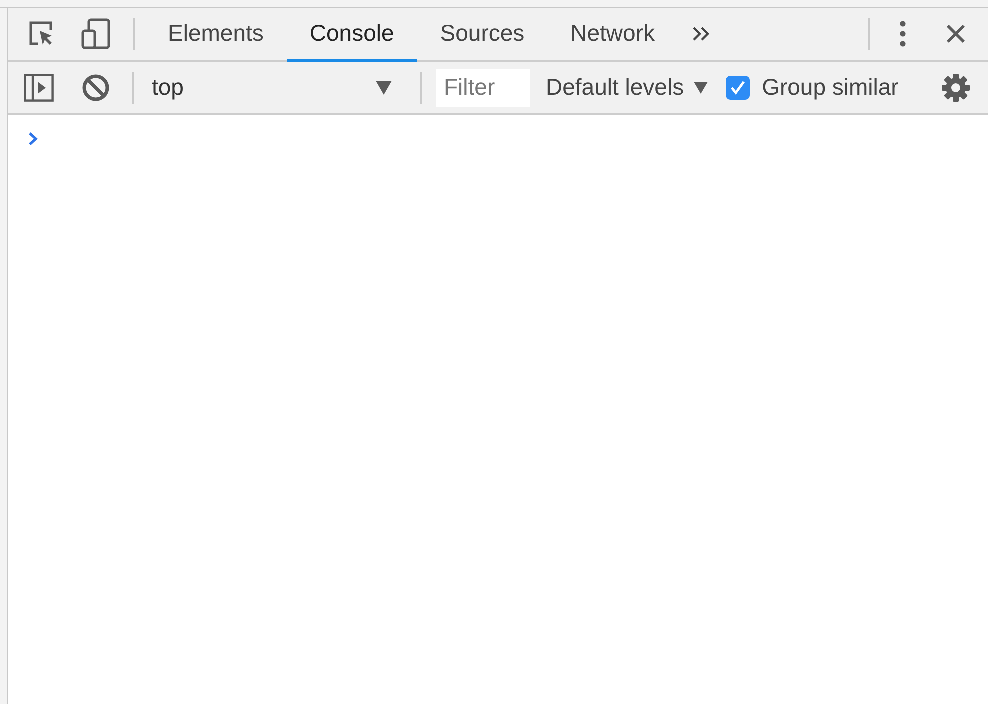 Image resolution: width=988 pixels, height=704 pixels. What do you see at coordinates (33, 139) in the screenshot?
I see `prompt-icon` at bounding box center [33, 139].